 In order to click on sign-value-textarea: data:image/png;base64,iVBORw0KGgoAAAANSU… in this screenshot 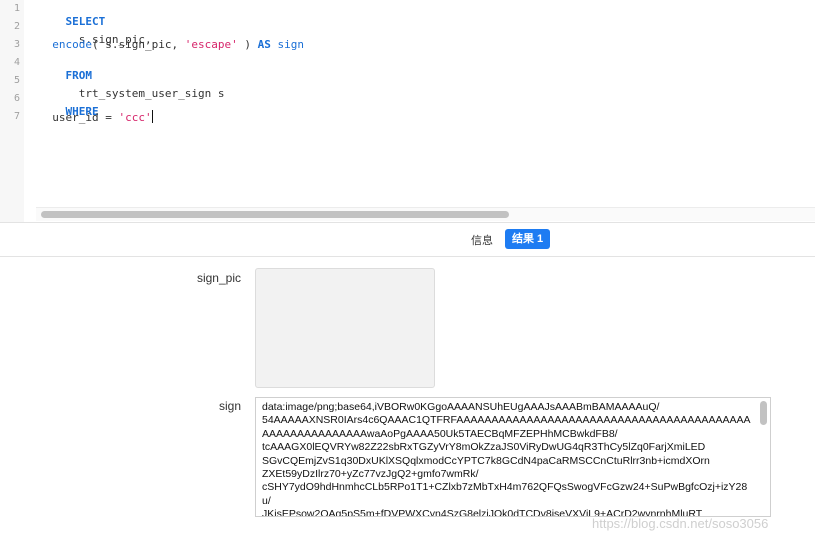, I will do `click(513, 457)`.